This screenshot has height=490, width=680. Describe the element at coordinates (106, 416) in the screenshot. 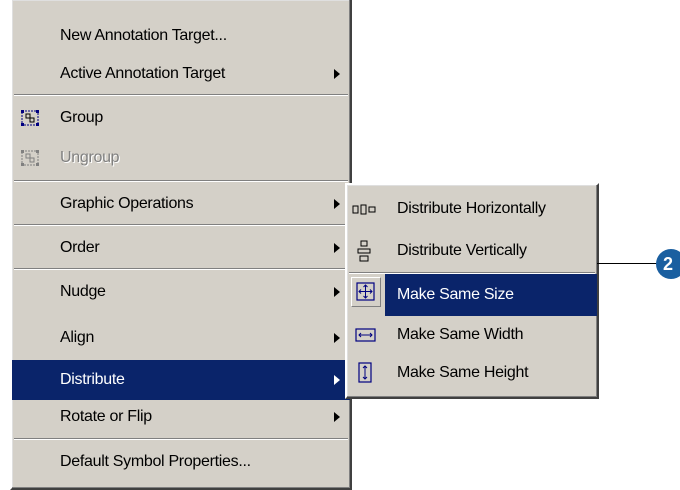

I see `menu-item-label: Rotate or Flip` at that location.